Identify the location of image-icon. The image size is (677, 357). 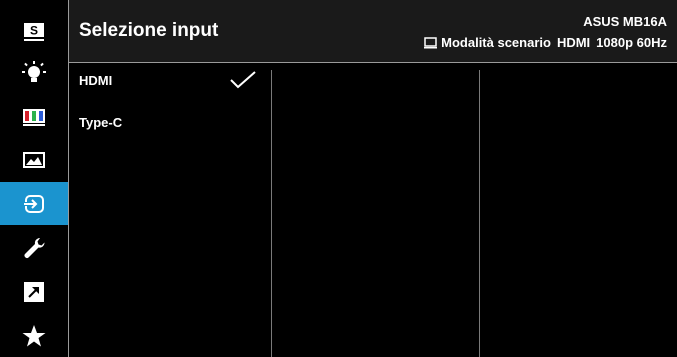
(34, 159).